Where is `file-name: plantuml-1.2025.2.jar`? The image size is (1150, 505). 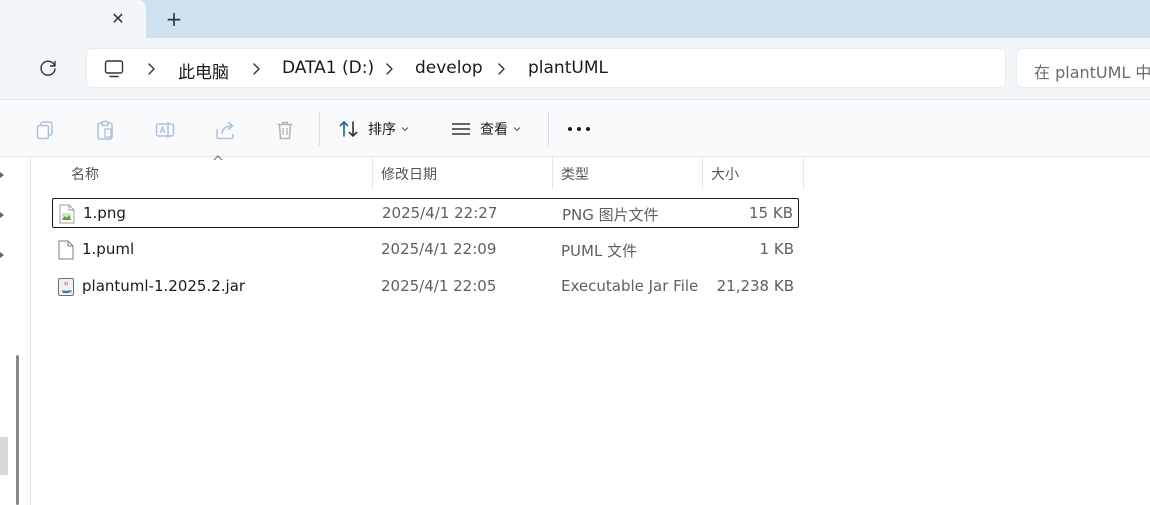
file-name: plantuml-1.2025.2.jar is located at coordinates (164, 286).